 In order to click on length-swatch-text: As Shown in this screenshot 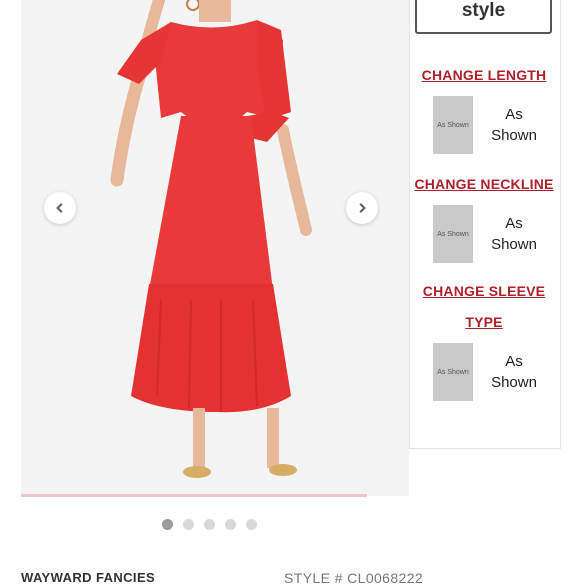, I will do `click(453, 125)`.